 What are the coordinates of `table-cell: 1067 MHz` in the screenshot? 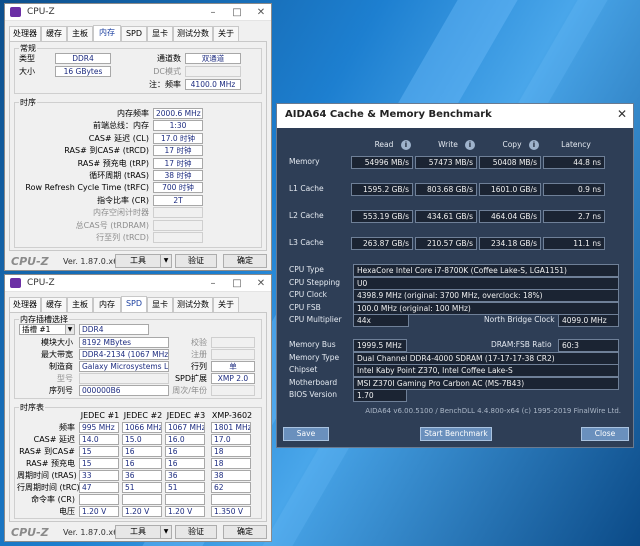 It's located at (185, 427).